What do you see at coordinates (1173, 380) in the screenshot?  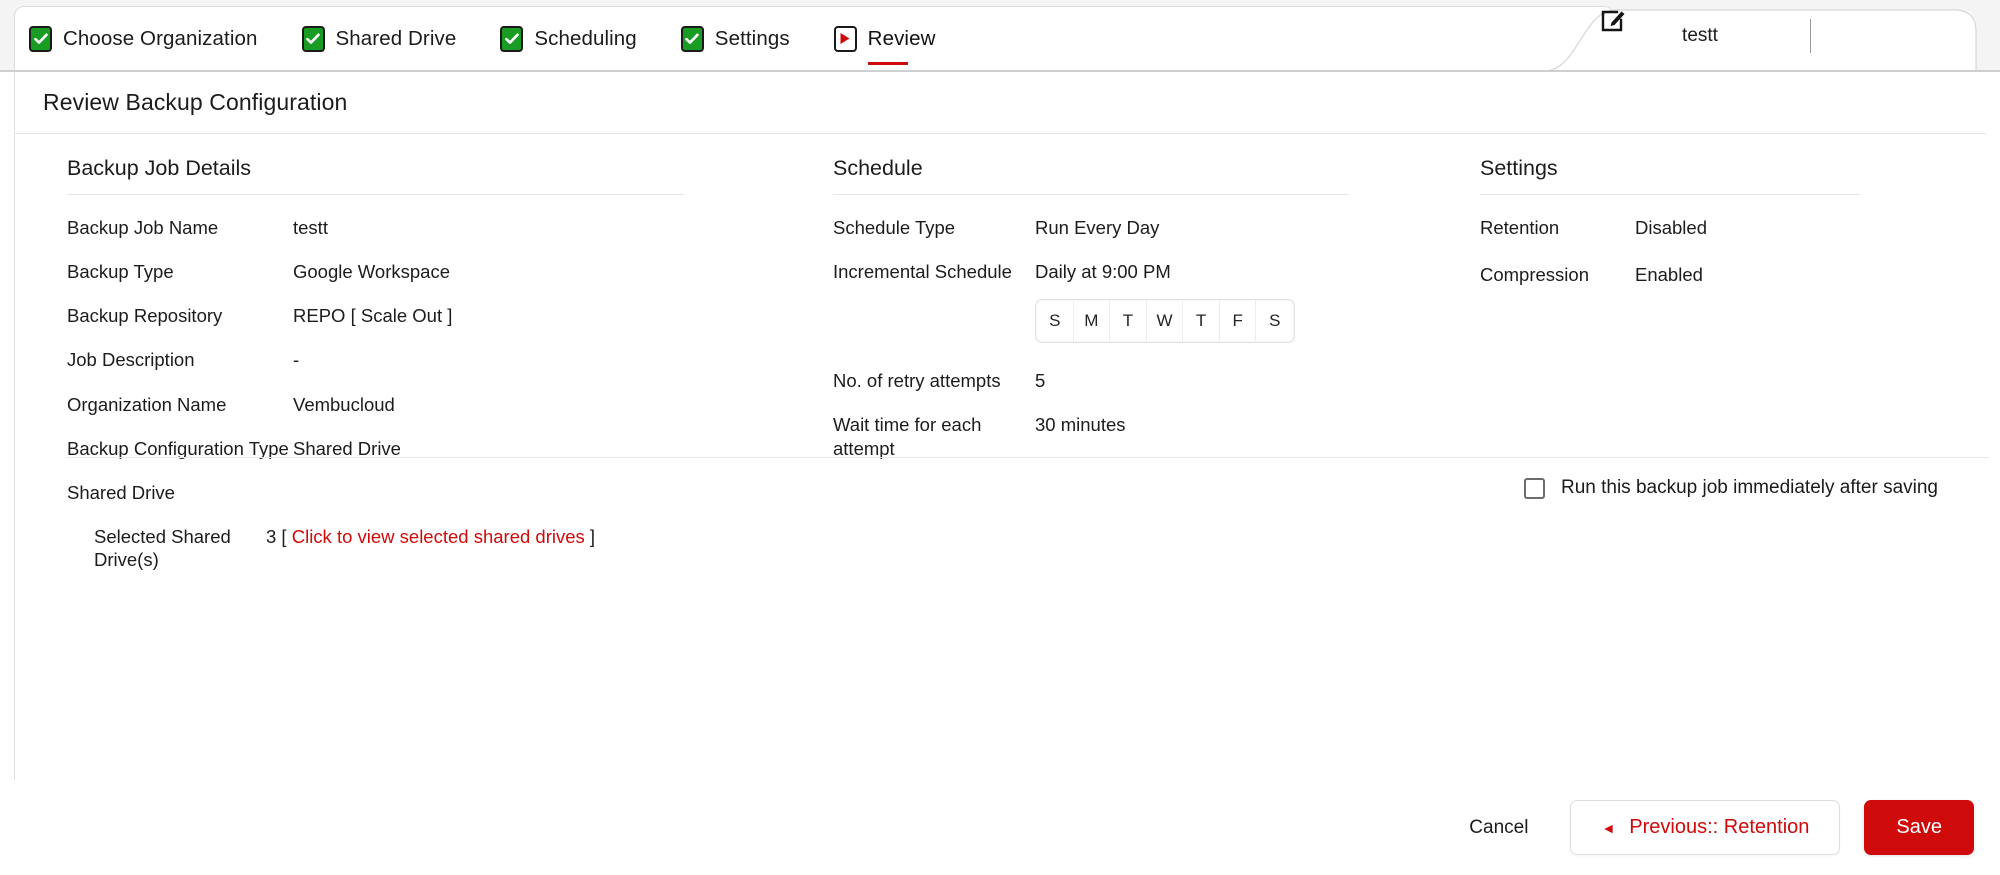 I see `schedule-row-retry-attempts: No. of retry attempts 5` at bounding box center [1173, 380].